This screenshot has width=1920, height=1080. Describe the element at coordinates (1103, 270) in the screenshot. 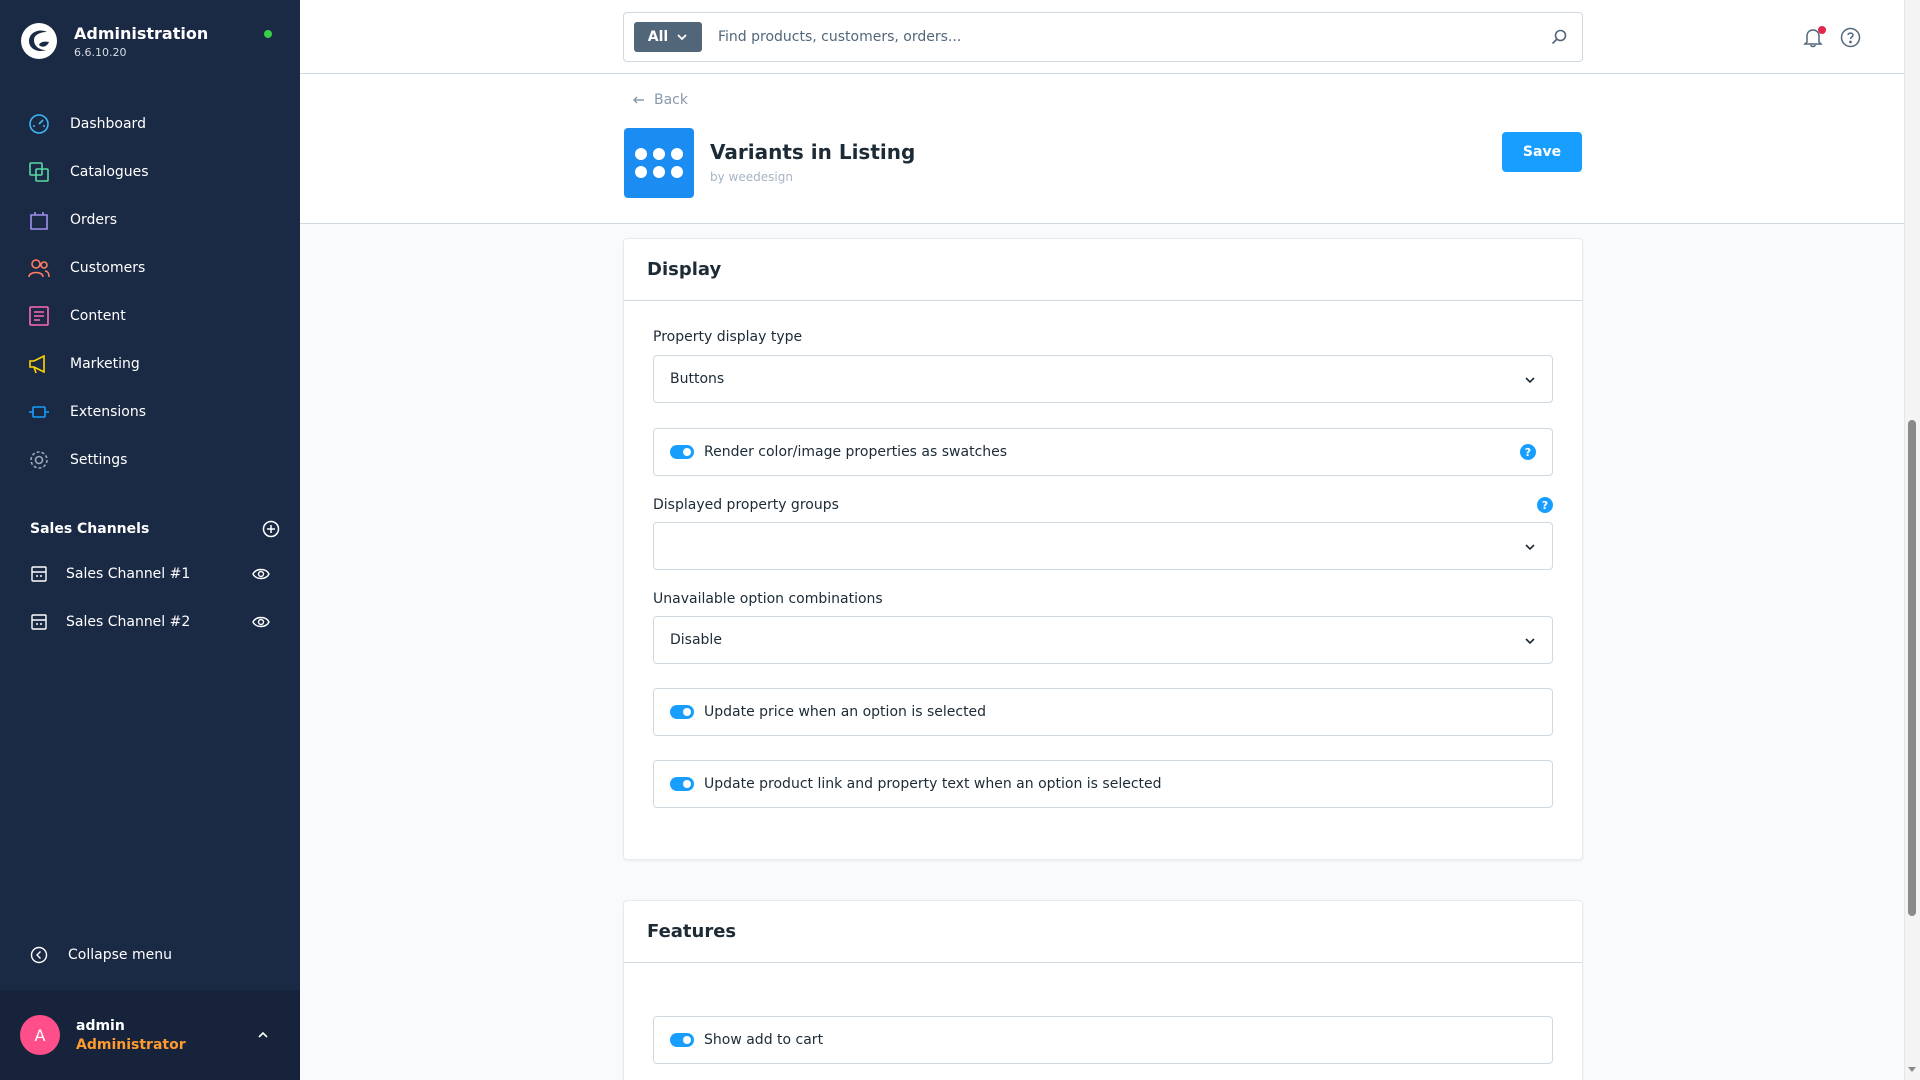

I see `display-card-title: Display` at that location.